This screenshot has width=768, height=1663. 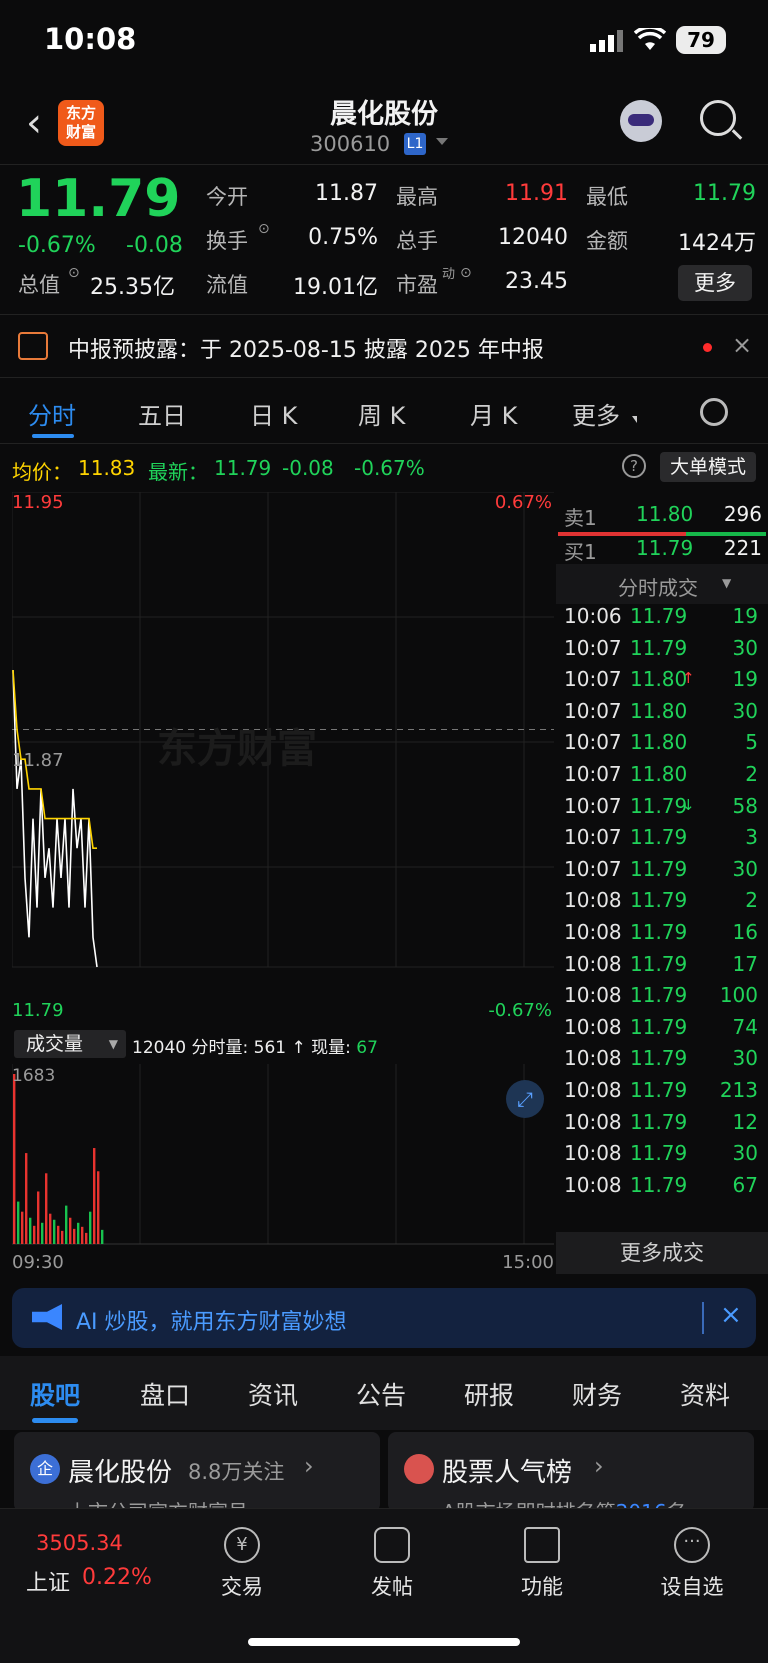 I want to click on settings-icon, so click(x=714, y=412).